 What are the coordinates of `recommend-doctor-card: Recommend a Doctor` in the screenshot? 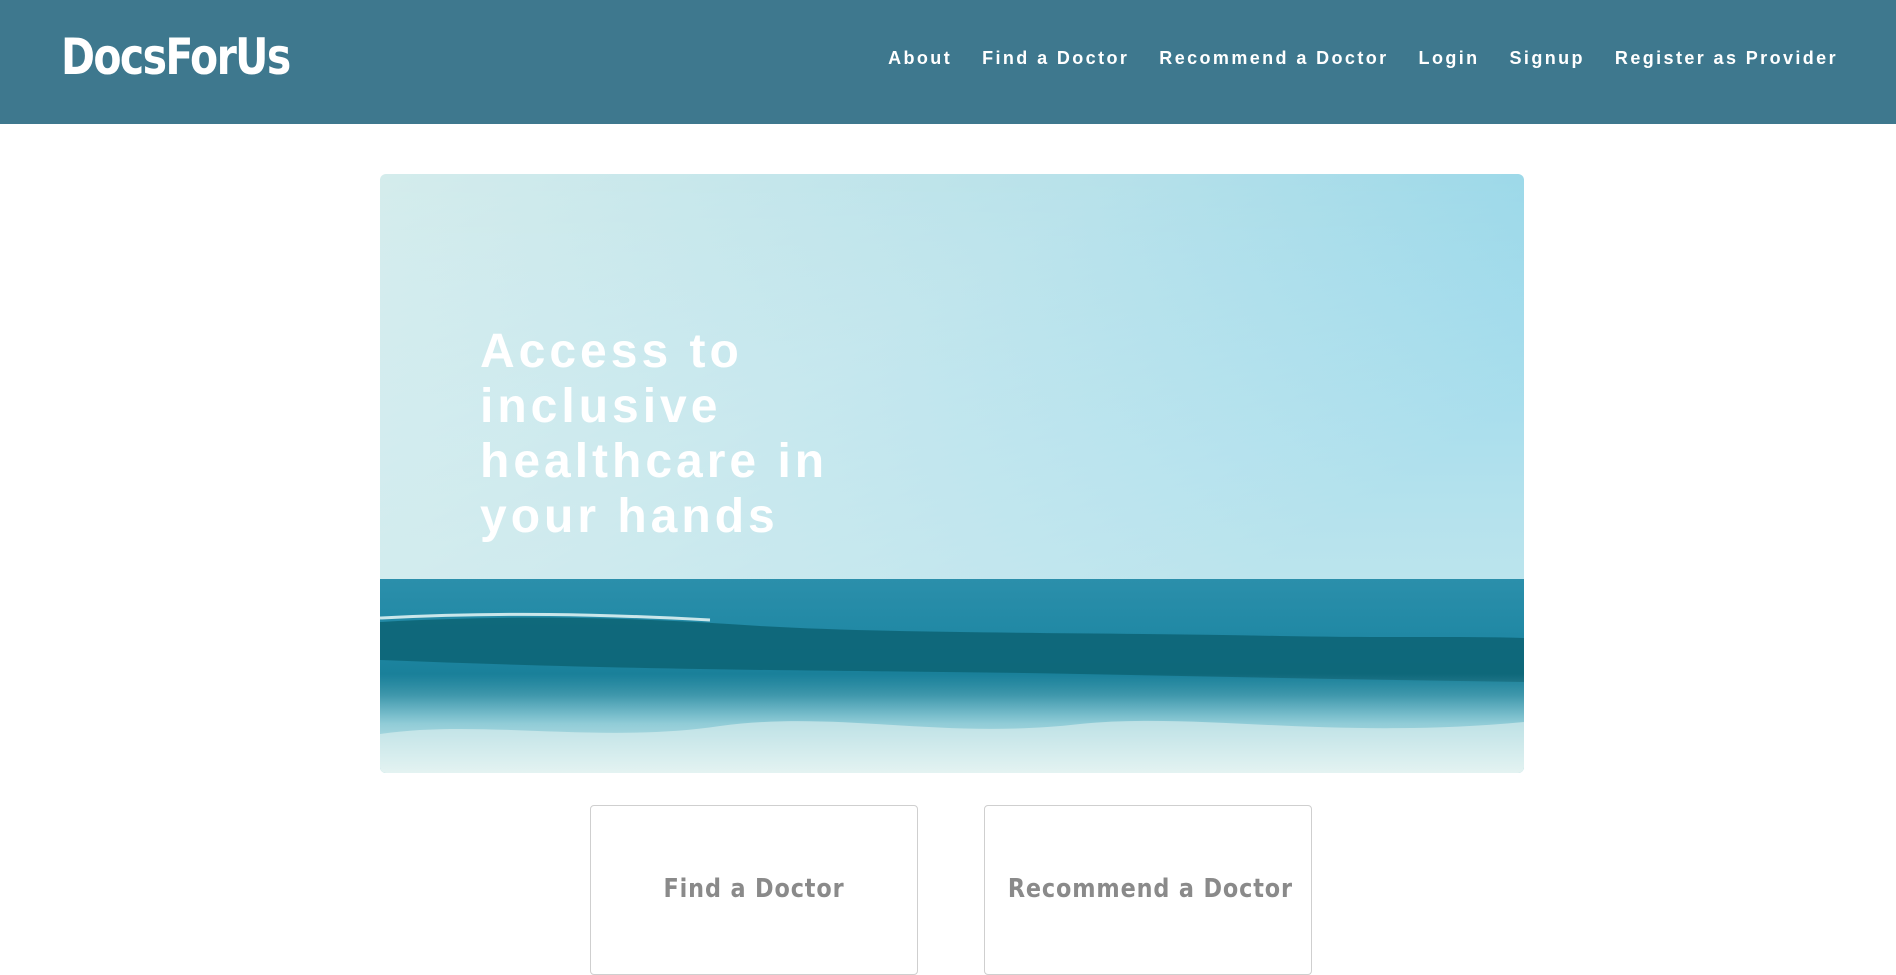 It's located at (1148, 890).